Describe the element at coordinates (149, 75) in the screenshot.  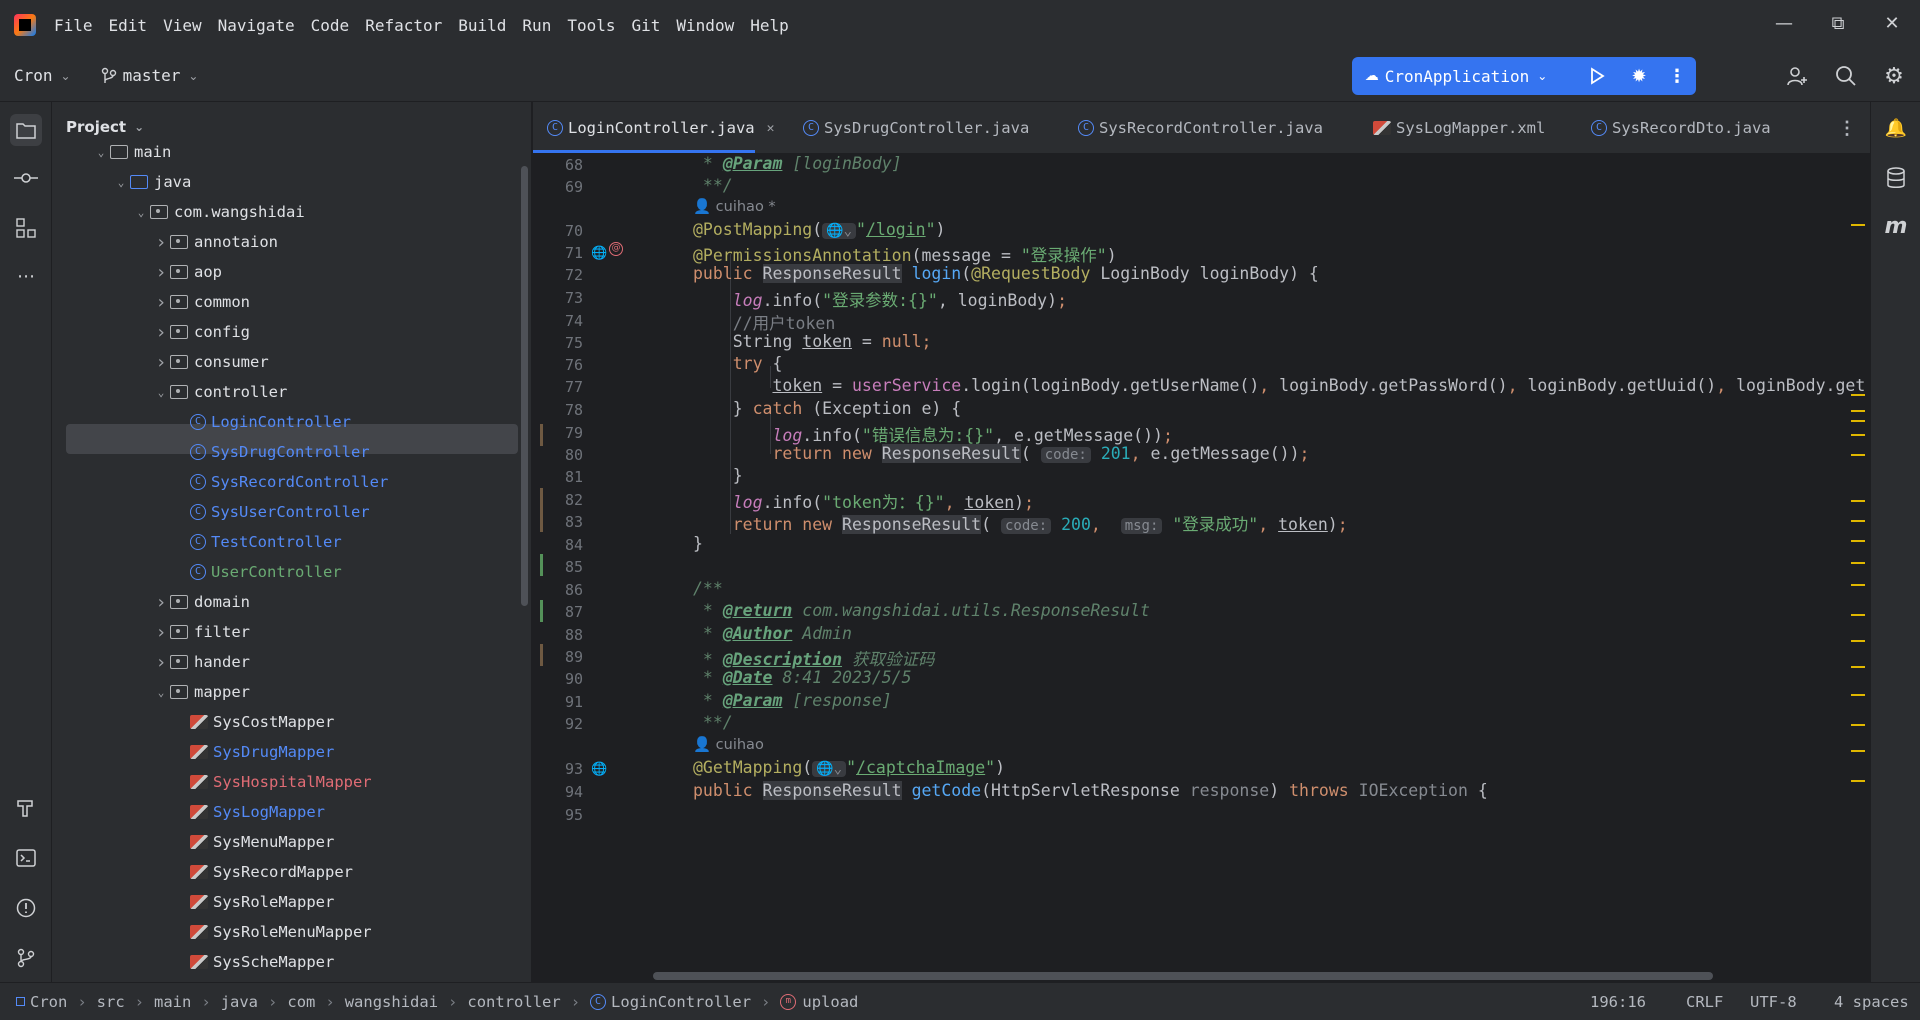
I see `branch-selector: master ⌄` at that location.